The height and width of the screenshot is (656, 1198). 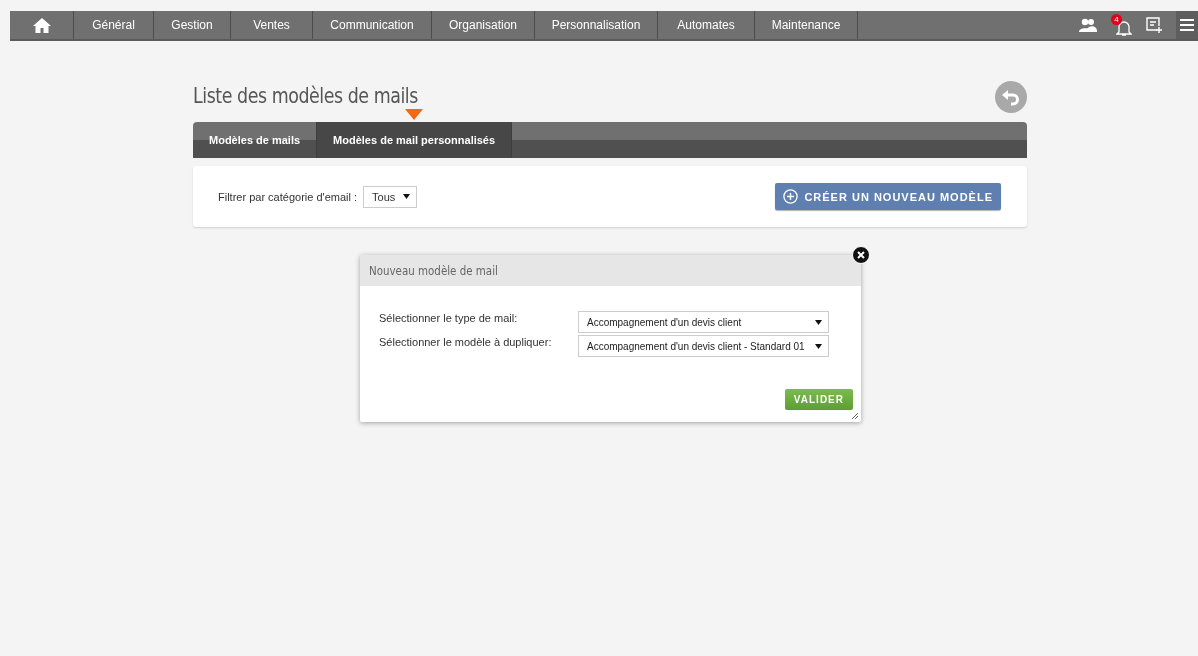 What do you see at coordinates (861, 255) in the screenshot?
I see `close-icon` at bounding box center [861, 255].